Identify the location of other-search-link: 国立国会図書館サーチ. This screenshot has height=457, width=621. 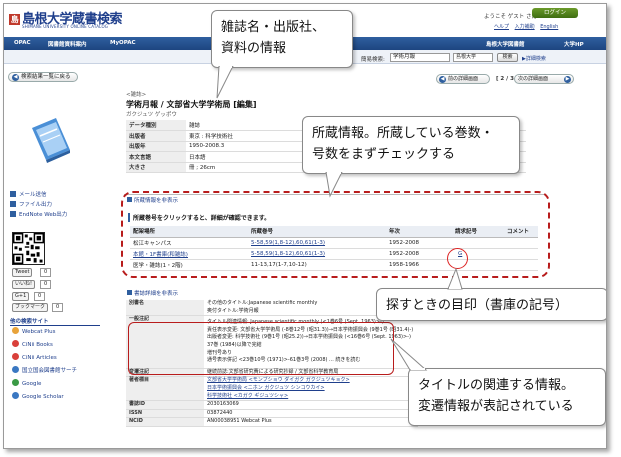
(44, 372).